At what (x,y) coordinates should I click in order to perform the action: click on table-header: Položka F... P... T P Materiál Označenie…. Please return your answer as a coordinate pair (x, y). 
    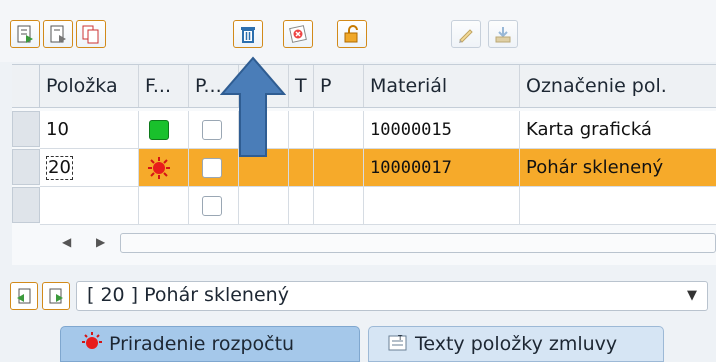
    Looking at the image, I should click on (364, 86).